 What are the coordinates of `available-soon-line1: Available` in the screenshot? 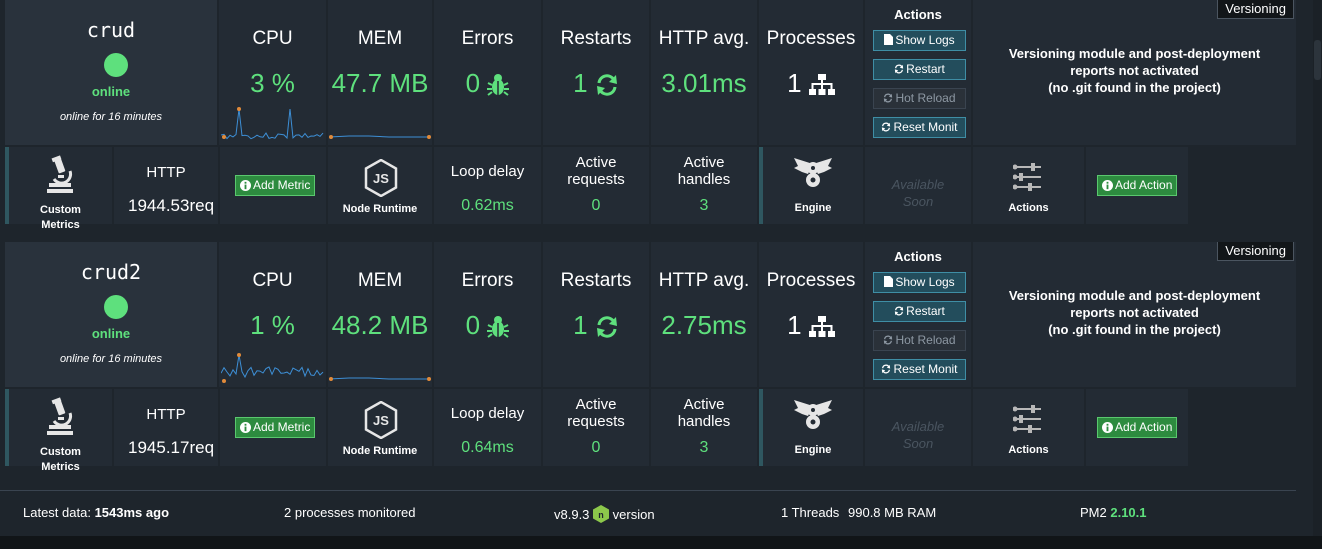 It's located at (918, 426).